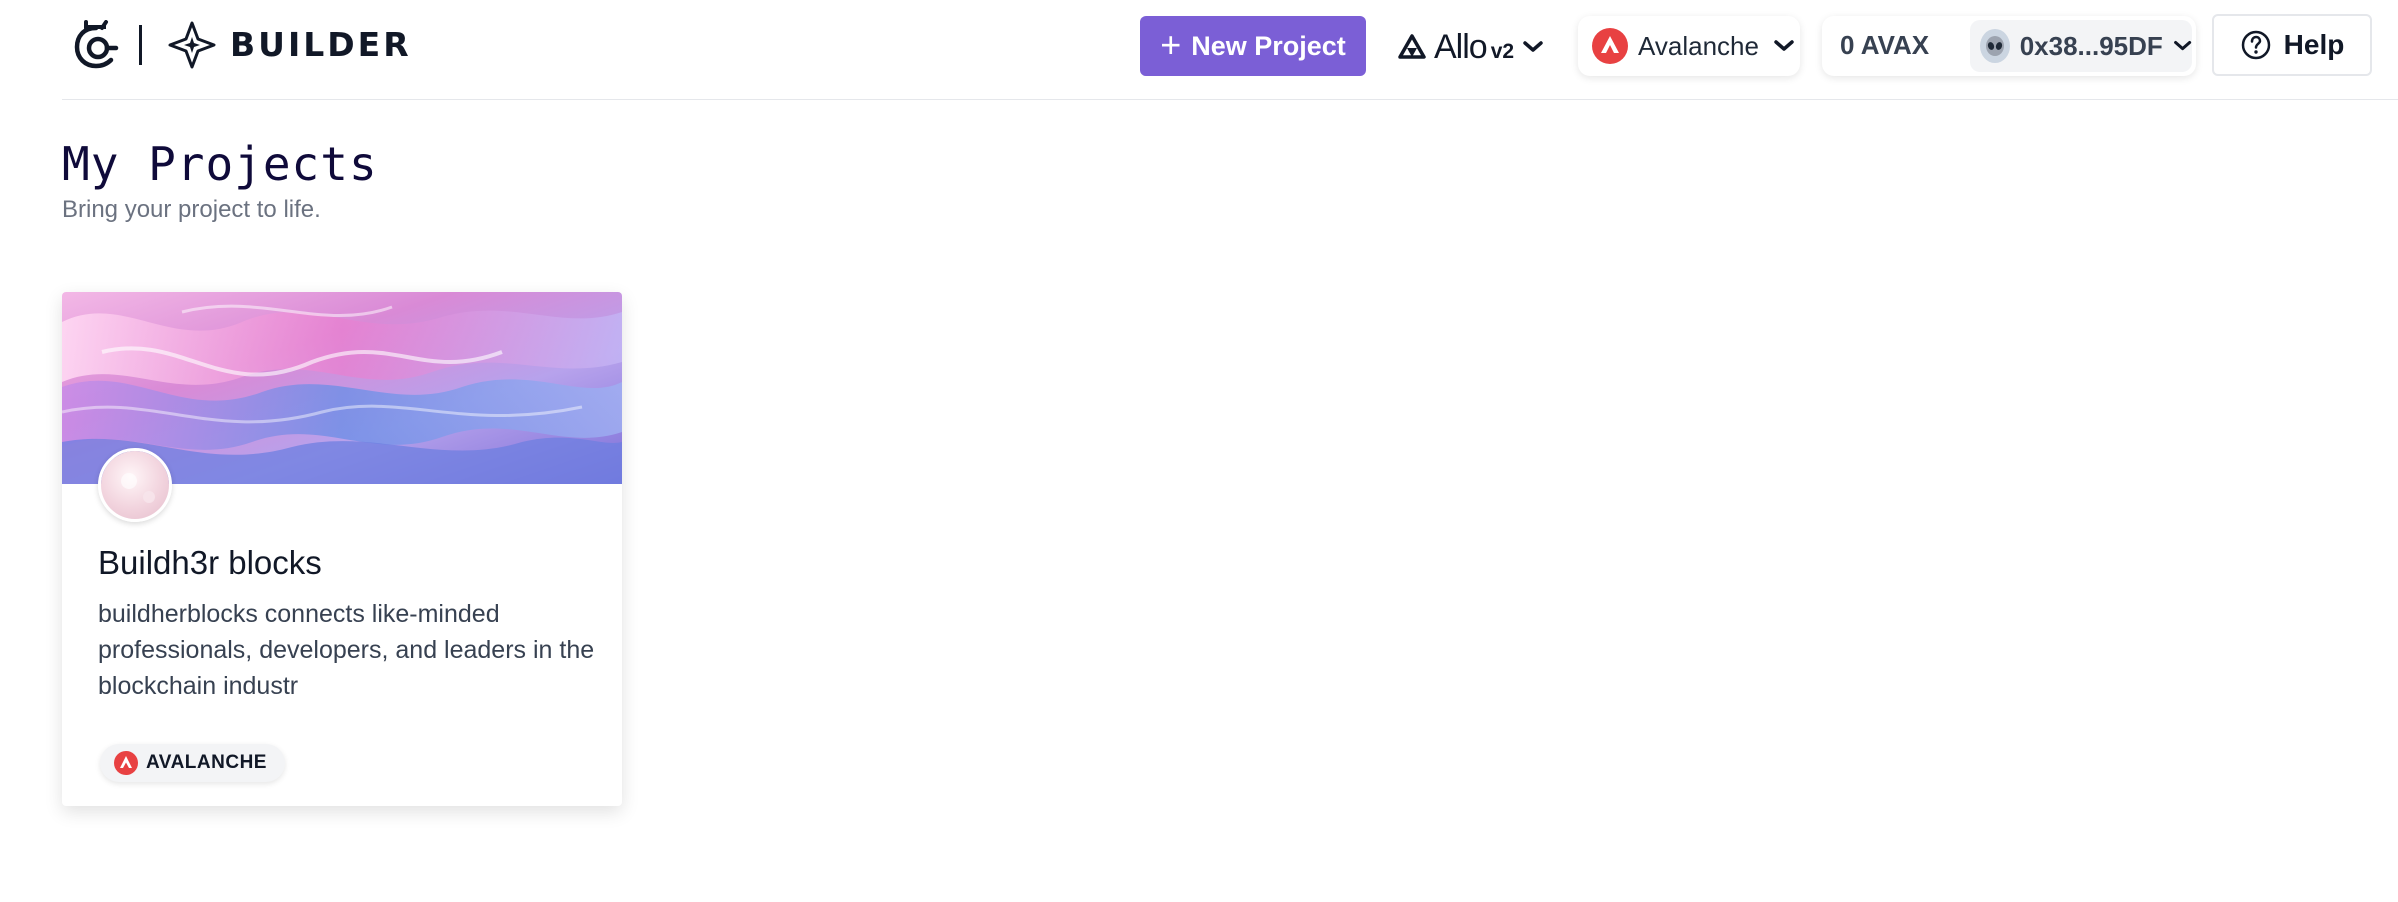  I want to click on plus-icon: +, so click(1171, 44).